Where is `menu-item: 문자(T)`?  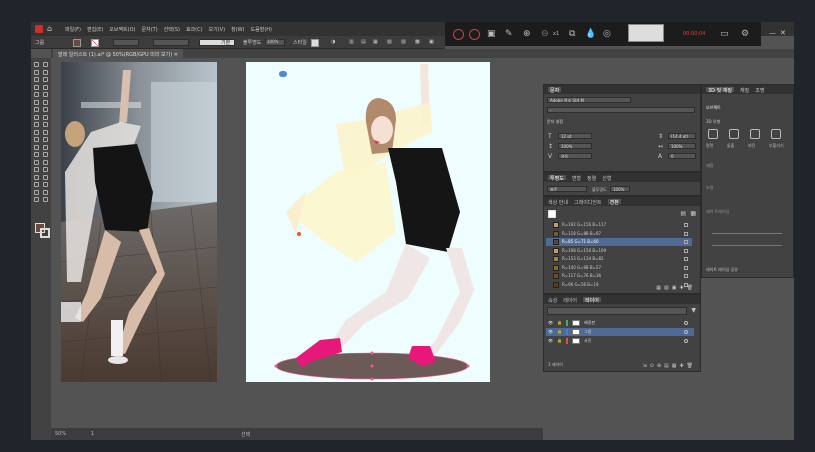 menu-item: 문자(T) is located at coordinates (150, 29).